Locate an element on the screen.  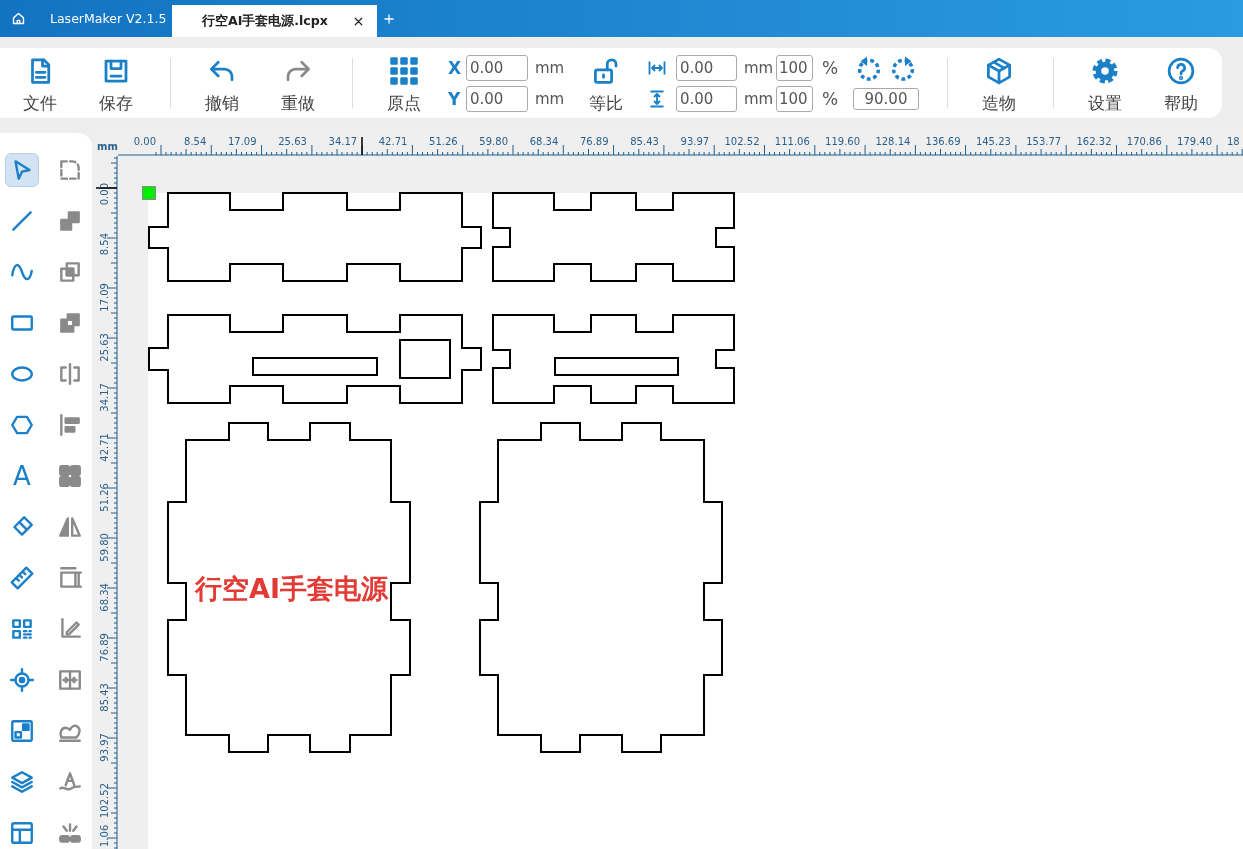
ruler-label: 111.06 is located at coordinates (792, 141).